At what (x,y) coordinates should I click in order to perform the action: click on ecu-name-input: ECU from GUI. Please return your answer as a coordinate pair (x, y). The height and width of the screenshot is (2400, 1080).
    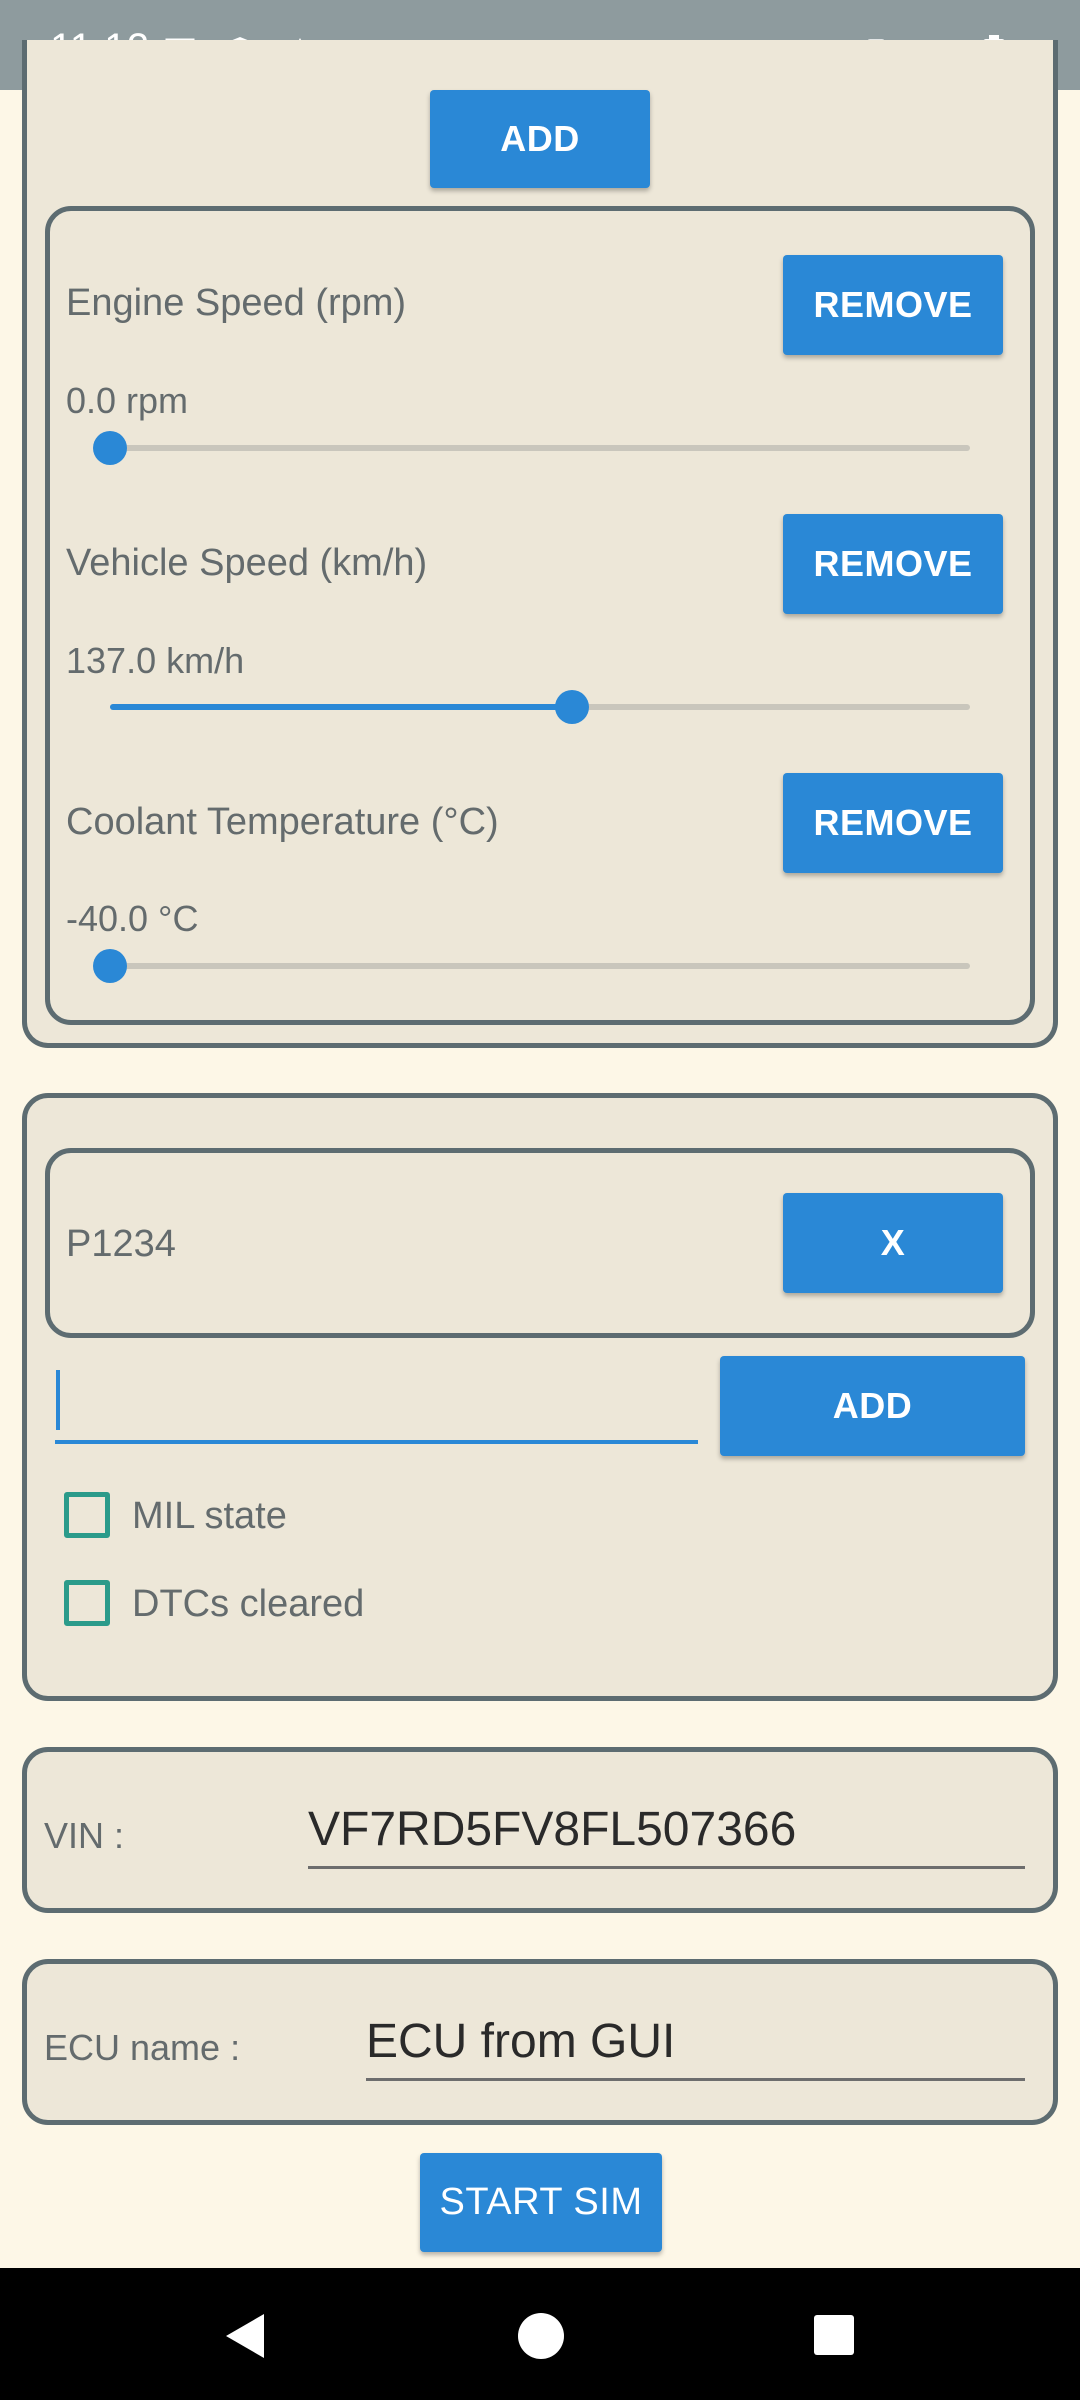
    Looking at the image, I should click on (520, 2041).